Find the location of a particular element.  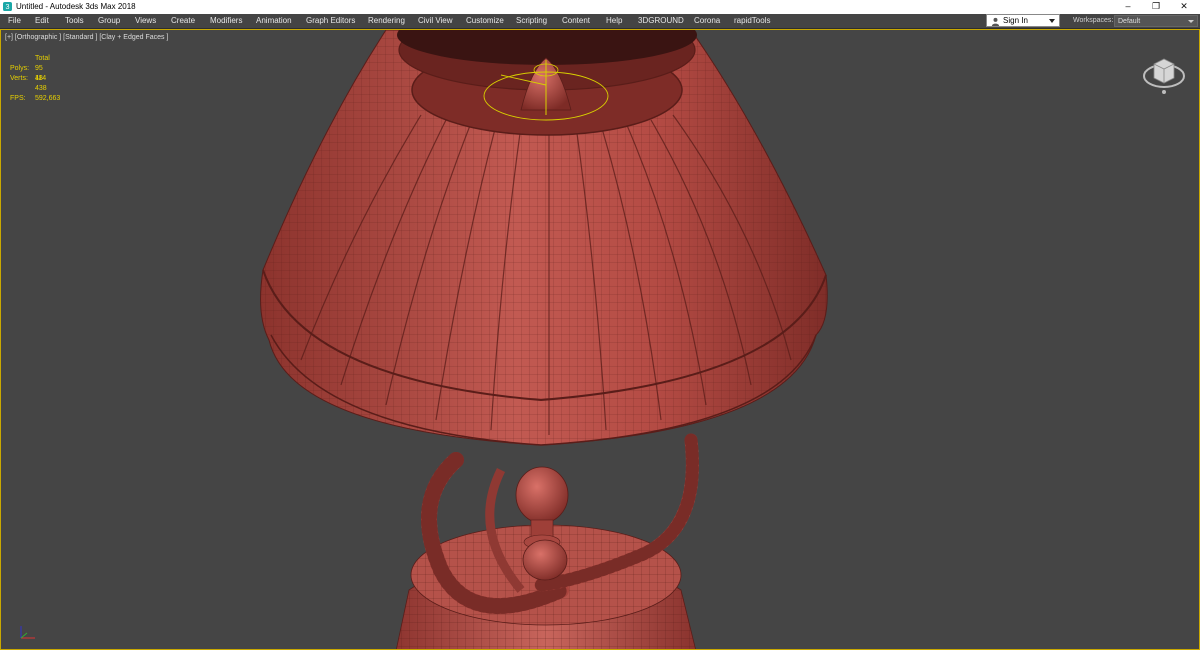

menu-scripting: Scripting is located at coordinates (531, 21).